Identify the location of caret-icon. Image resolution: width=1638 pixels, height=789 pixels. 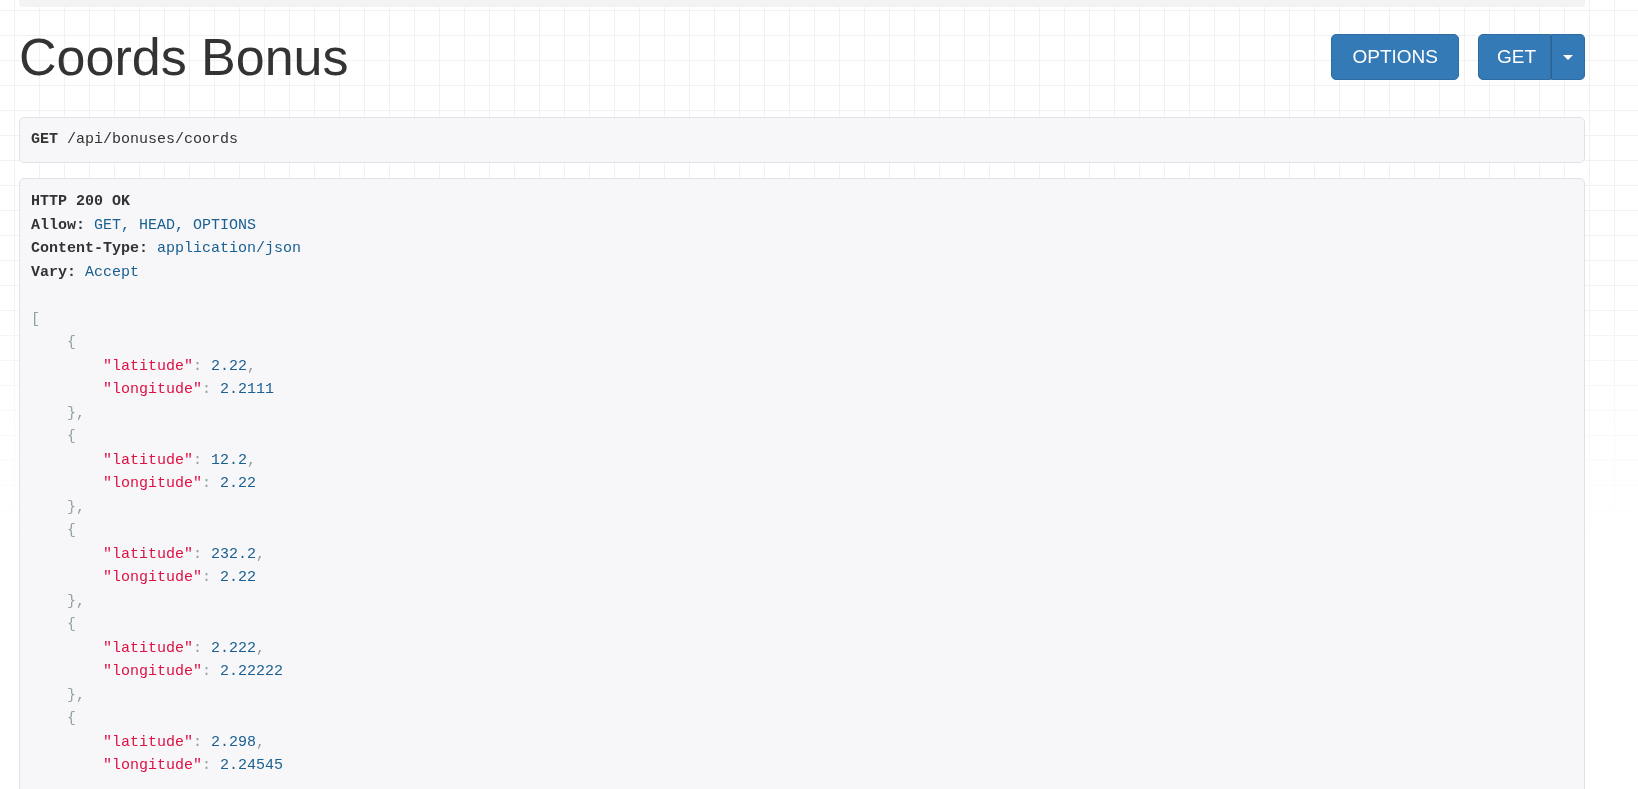
(1568, 57).